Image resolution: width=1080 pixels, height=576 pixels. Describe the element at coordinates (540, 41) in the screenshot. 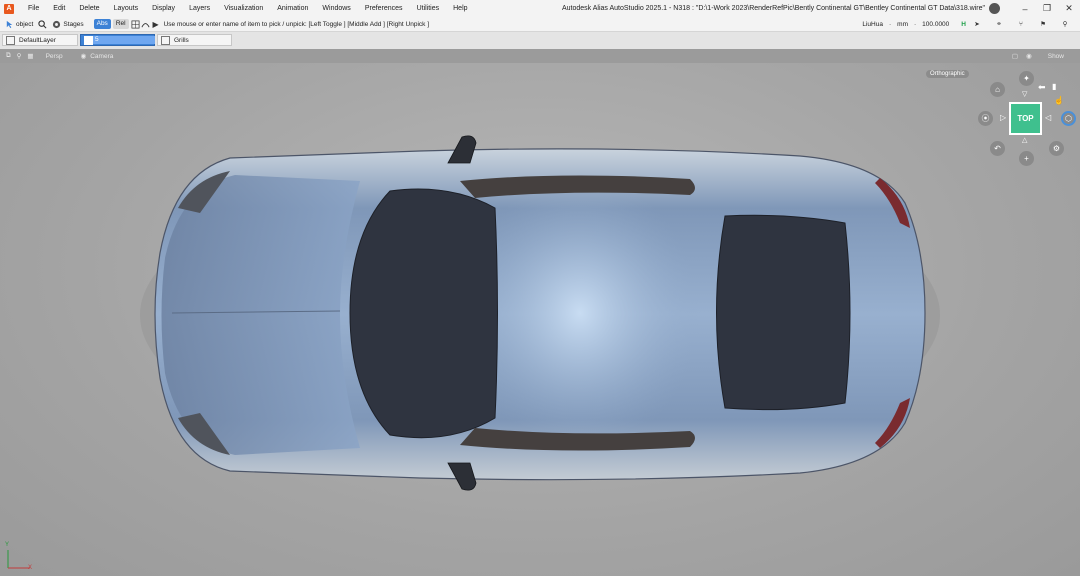

I see `layer-bar: DefaultLayer 5 Grills` at that location.